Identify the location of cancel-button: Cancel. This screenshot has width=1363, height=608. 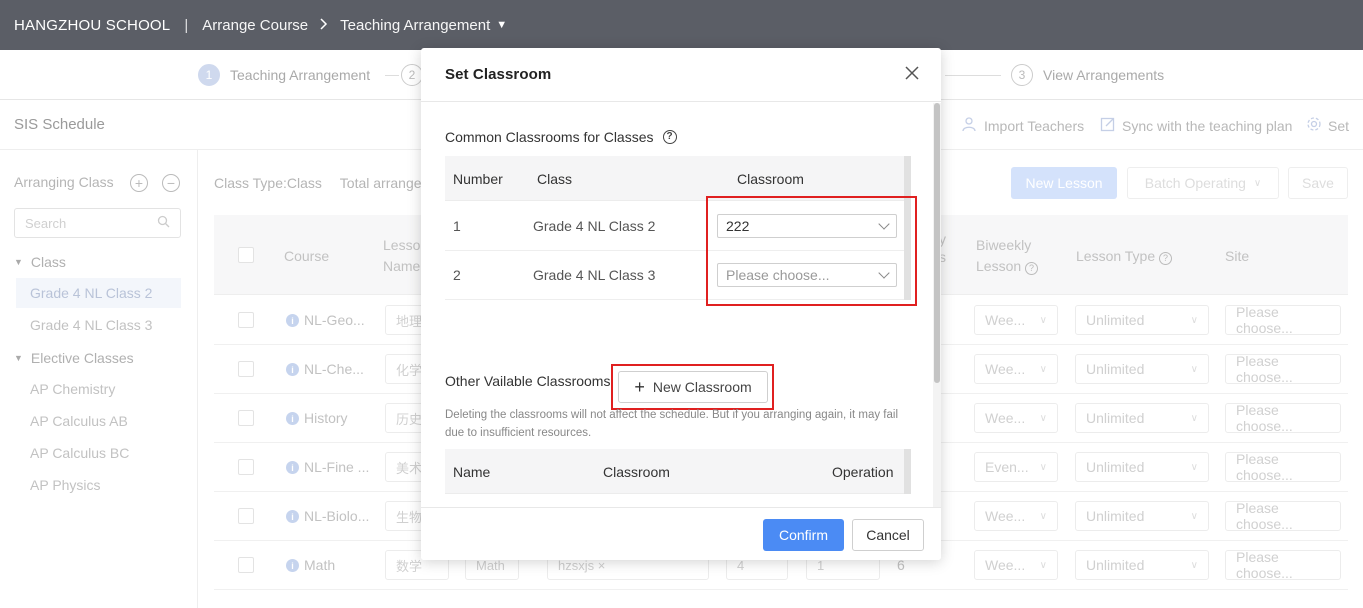
(888, 535).